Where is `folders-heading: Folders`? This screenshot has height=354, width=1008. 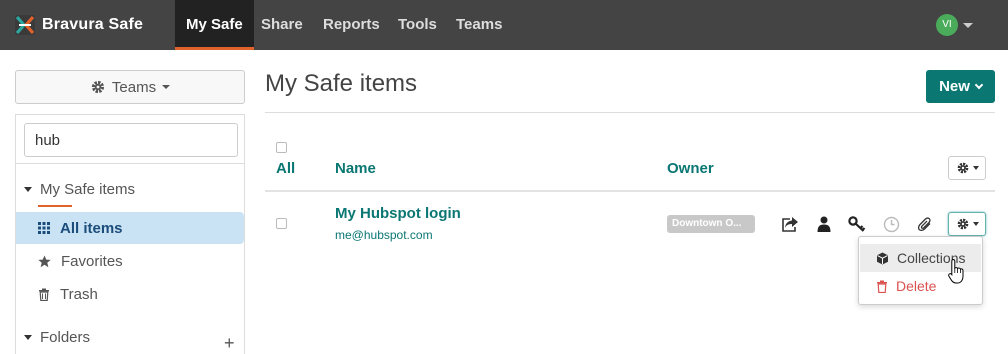 folders-heading: Folders is located at coordinates (57, 337).